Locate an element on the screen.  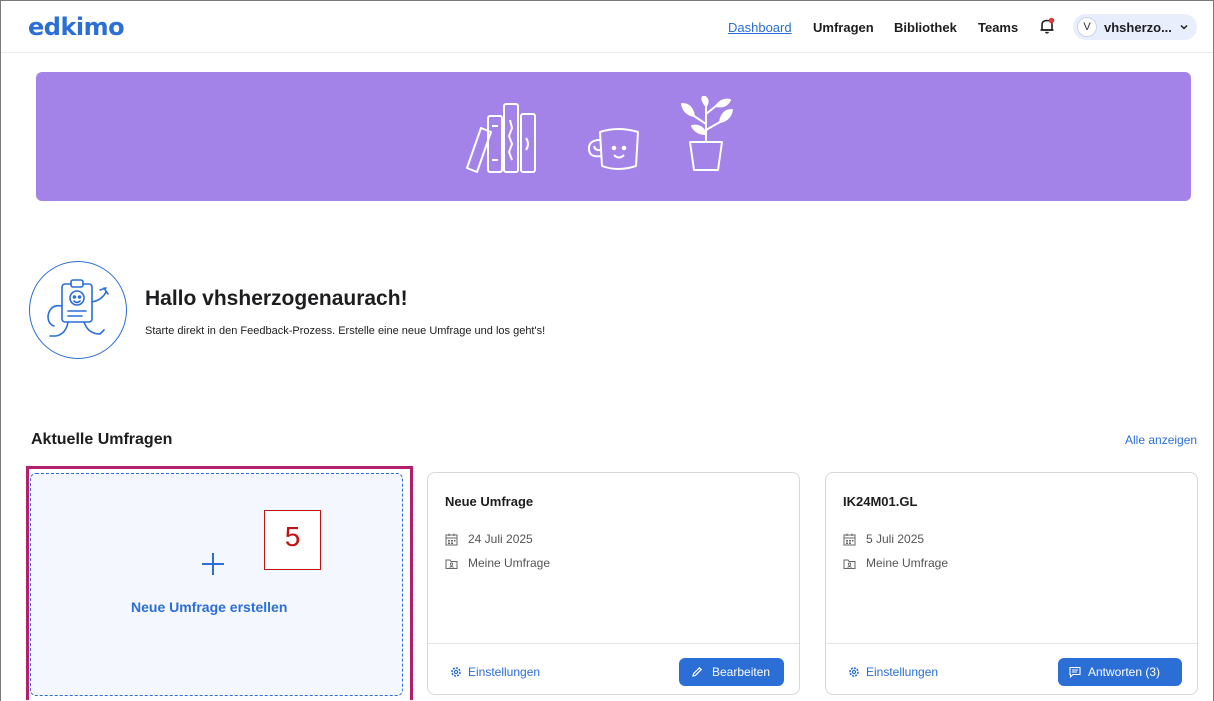
notification-dot is located at coordinates (1051, 20).